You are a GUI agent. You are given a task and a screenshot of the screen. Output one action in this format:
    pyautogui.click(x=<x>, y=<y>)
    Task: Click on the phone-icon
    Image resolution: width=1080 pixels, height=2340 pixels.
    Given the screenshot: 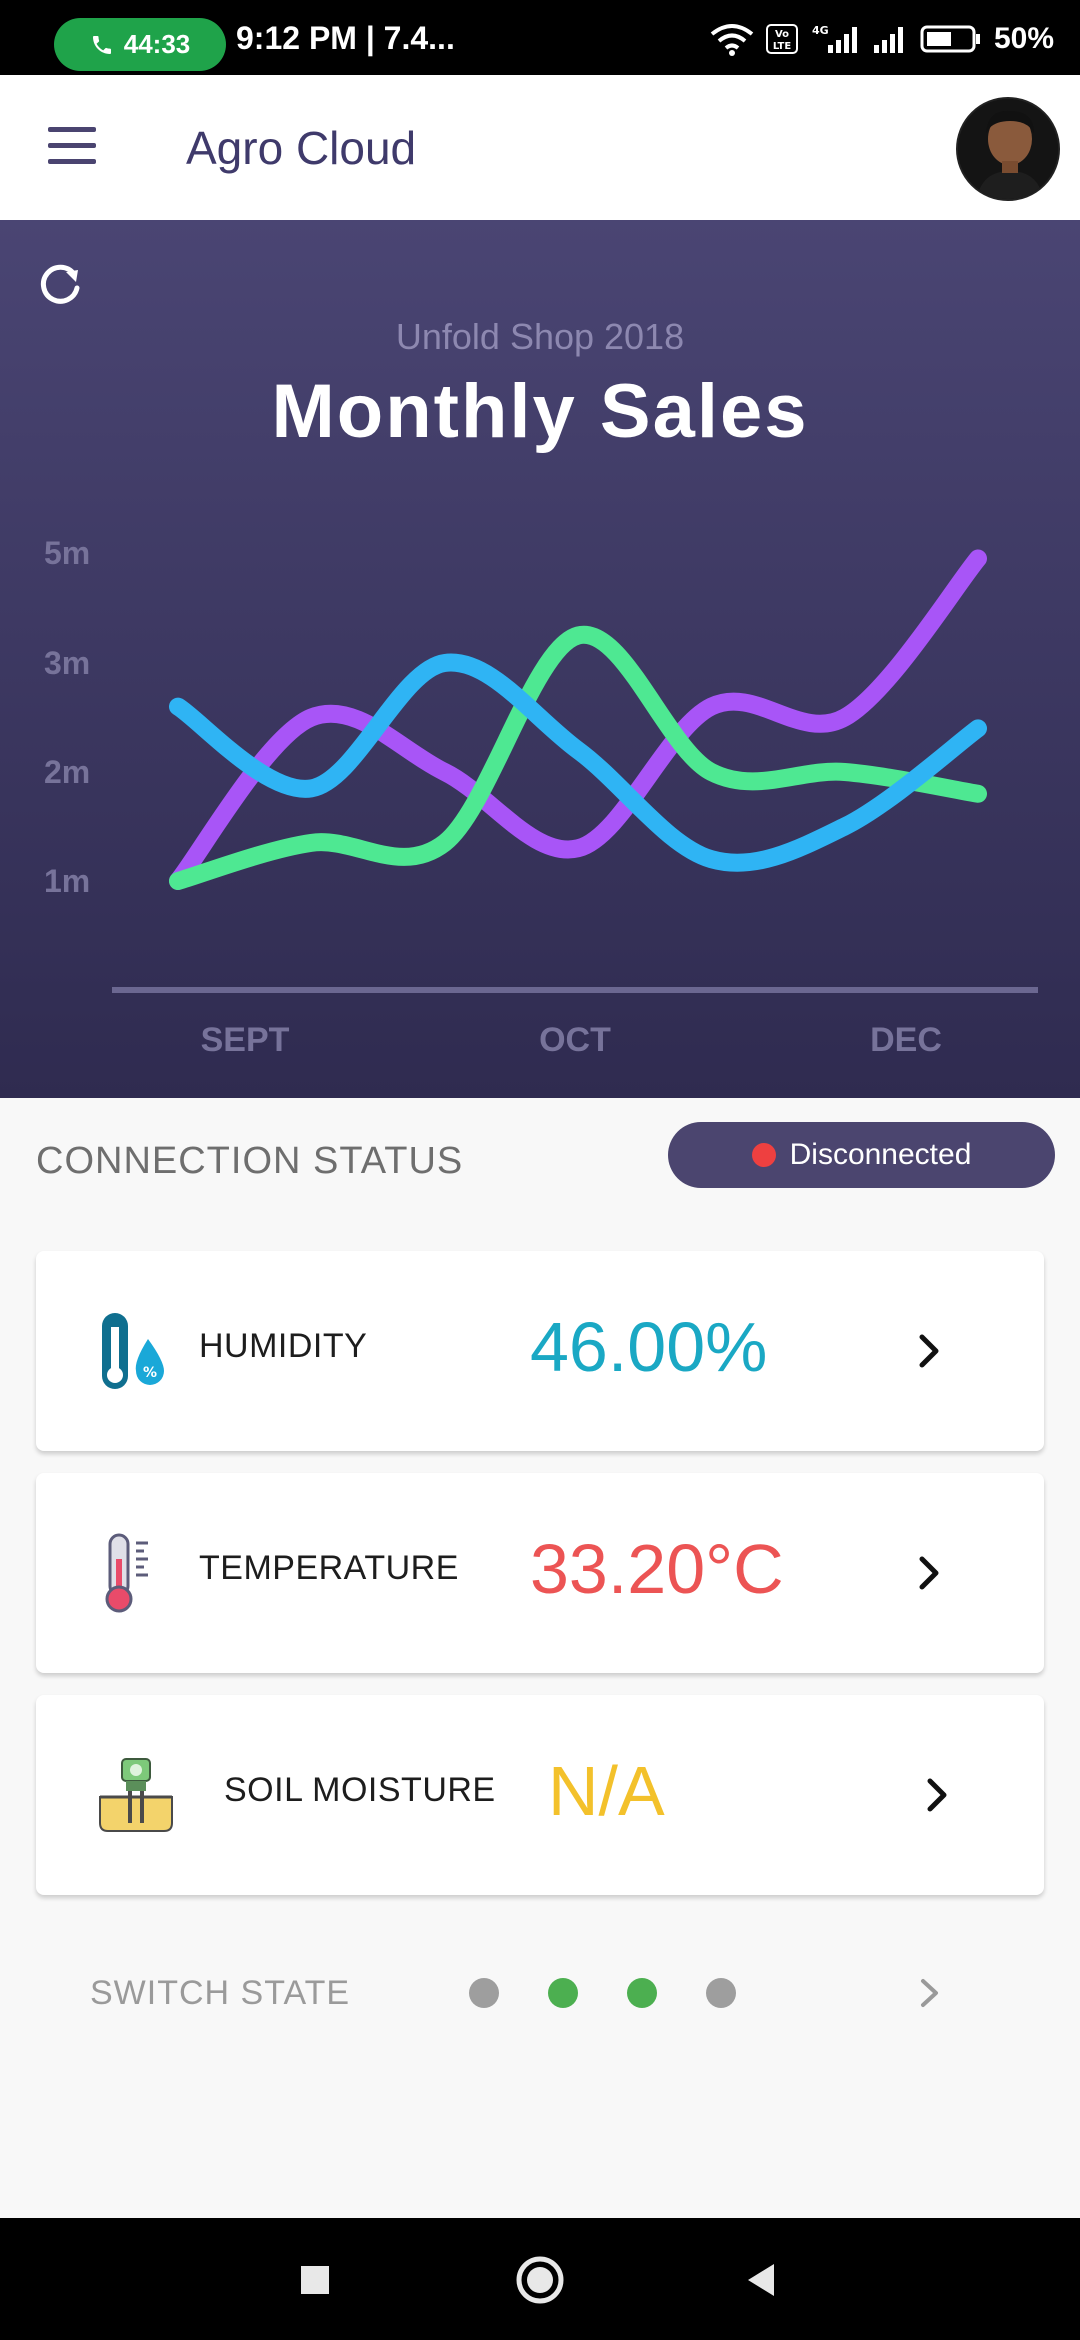 What is the action you would take?
    pyautogui.click(x=101, y=44)
    